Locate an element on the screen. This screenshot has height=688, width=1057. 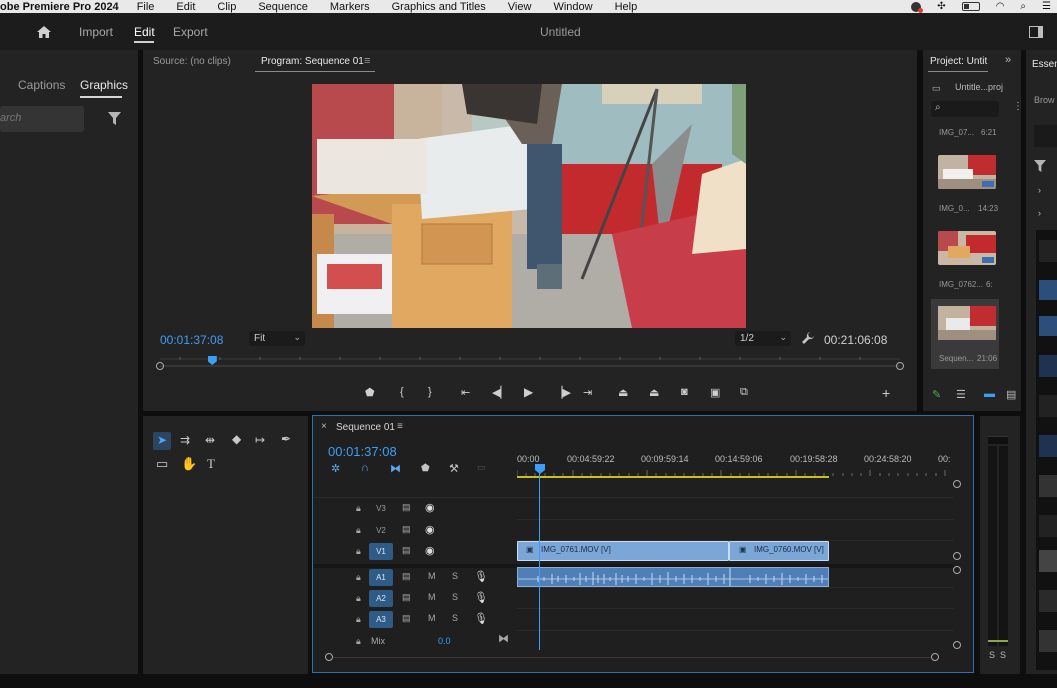
mix-volume-value: 0.0 is located at coordinates (444, 641).